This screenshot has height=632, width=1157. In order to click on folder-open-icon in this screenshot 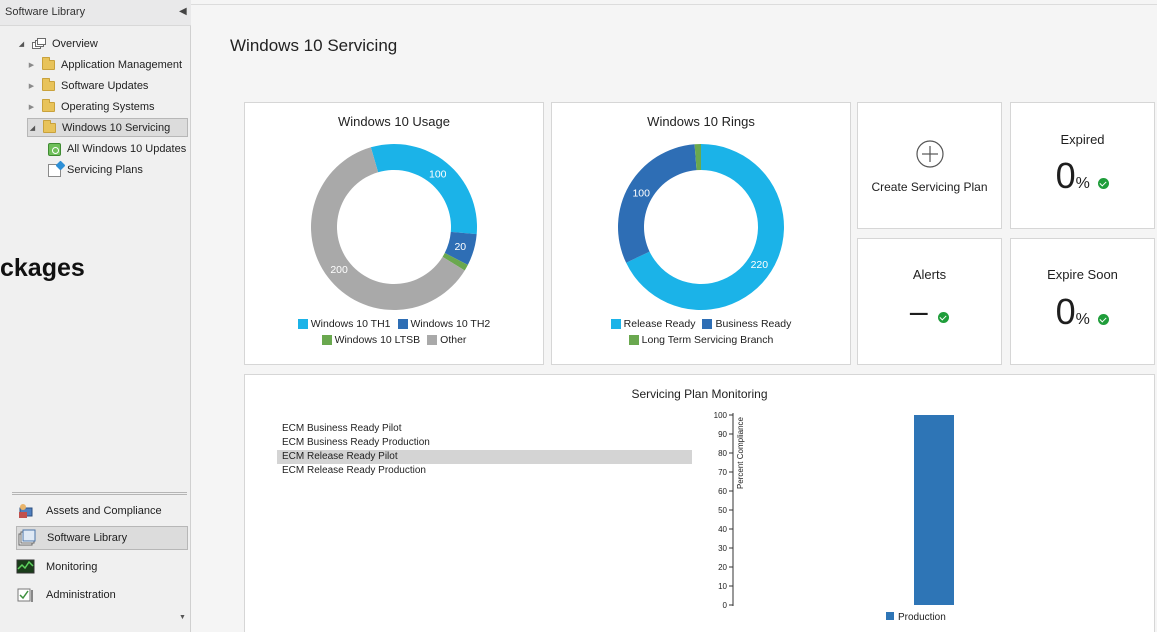, I will do `click(49, 126)`.